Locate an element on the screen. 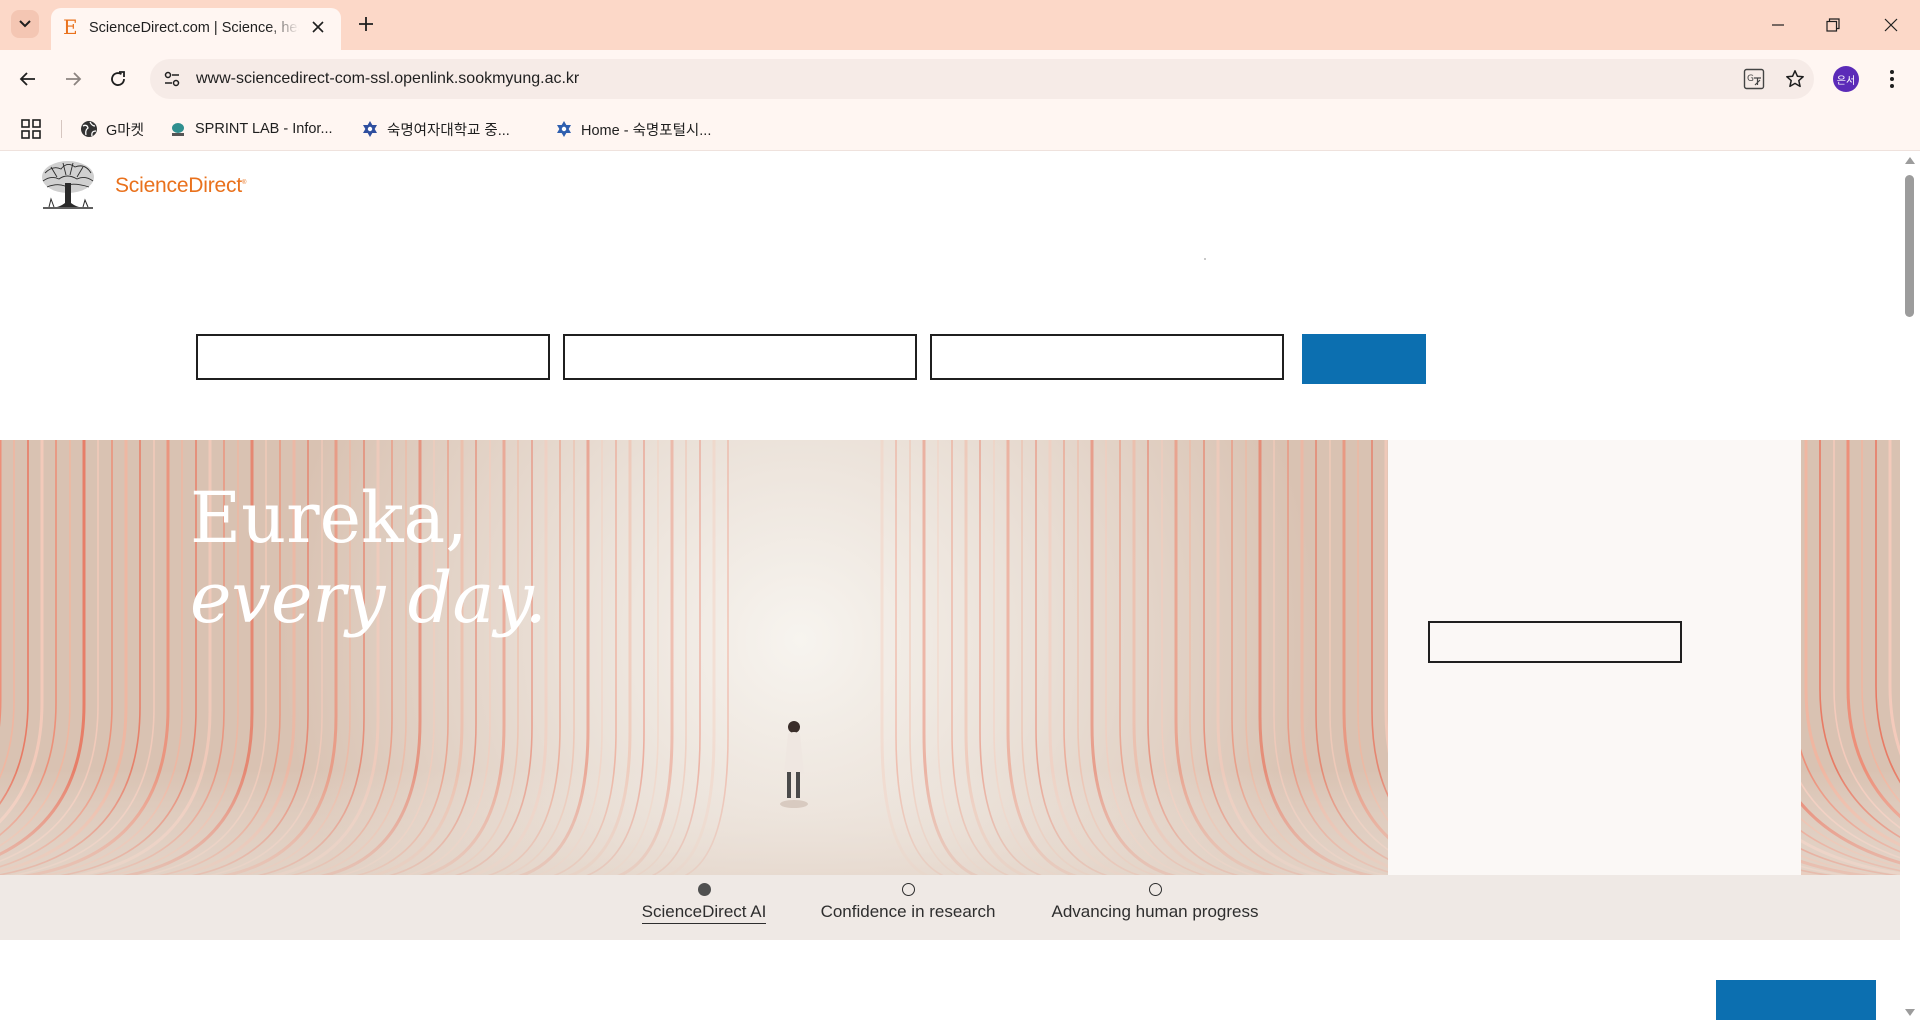  arrow-left-icon is located at coordinates (27, 79).